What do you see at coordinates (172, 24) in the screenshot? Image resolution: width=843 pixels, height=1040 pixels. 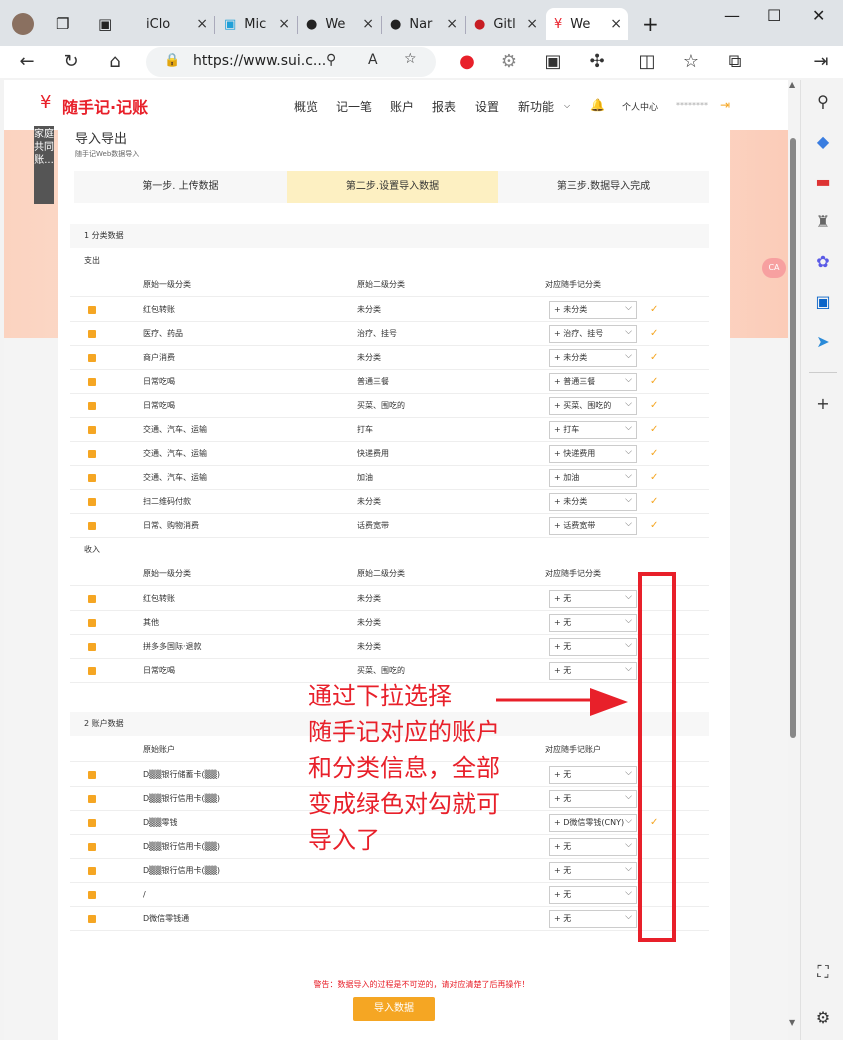 I see `tab-iclo: iClo ×` at bounding box center [172, 24].